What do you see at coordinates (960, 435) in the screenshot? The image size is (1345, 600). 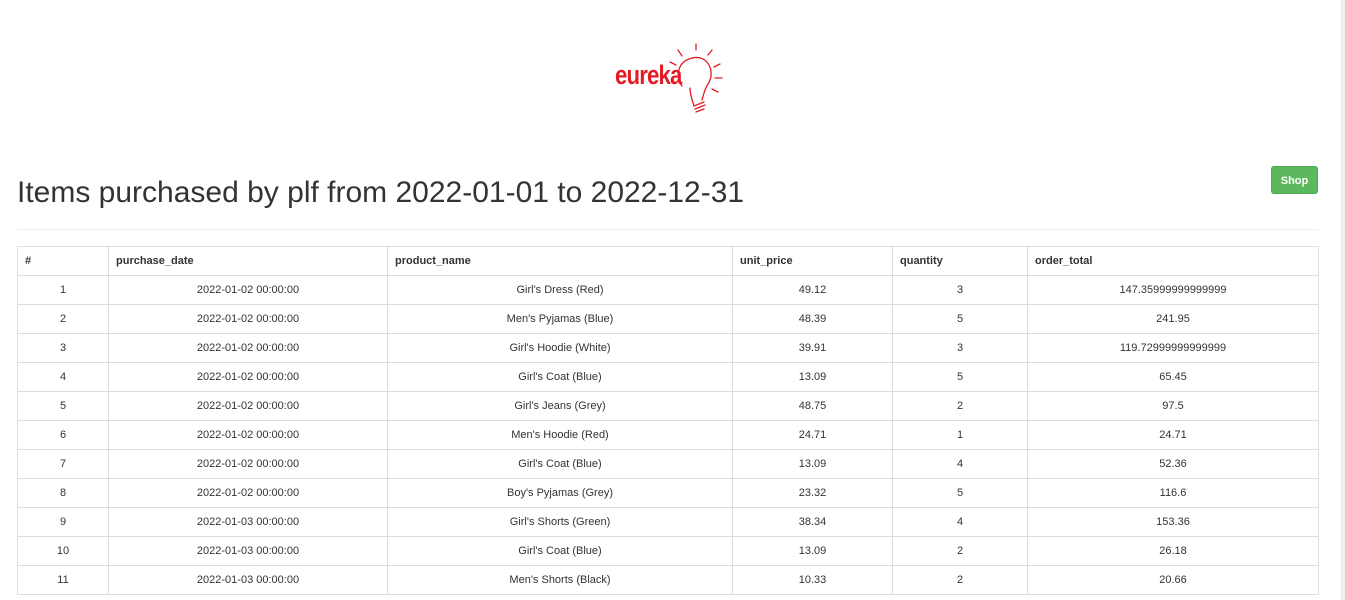 I see `cell-quantity: 1` at bounding box center [960, 435].